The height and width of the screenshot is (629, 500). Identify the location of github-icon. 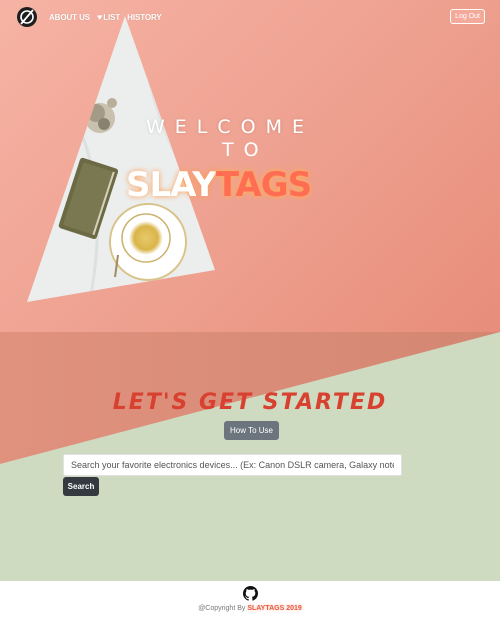
(250, 593).